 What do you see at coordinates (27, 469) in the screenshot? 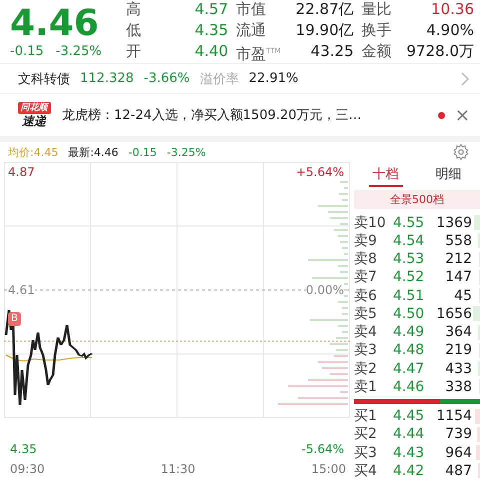
I see `time-label: 09:30` at bounding box center [27, 469].